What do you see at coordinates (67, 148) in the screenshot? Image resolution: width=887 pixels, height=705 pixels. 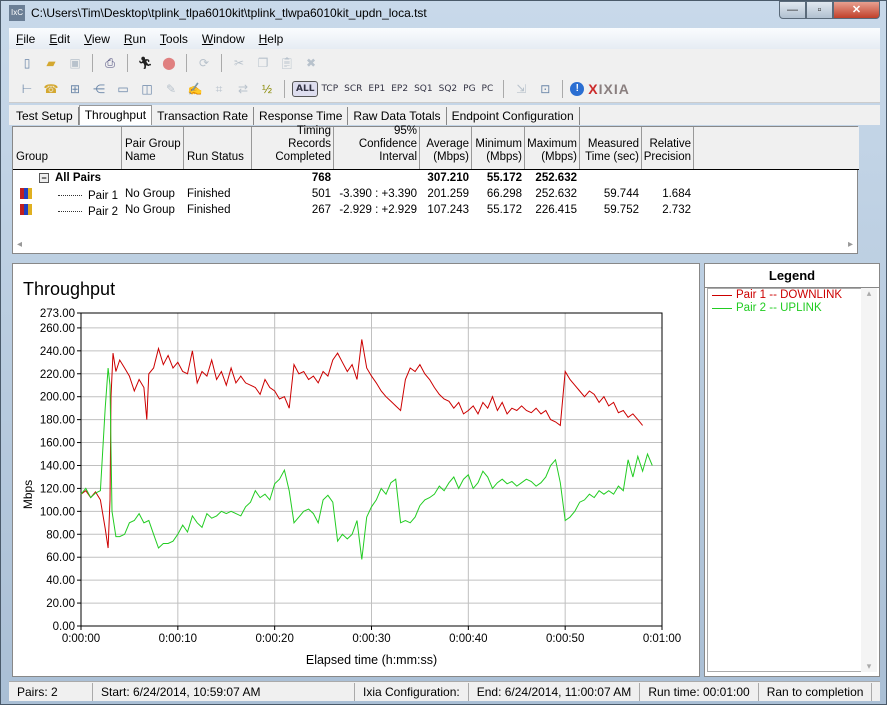 I see `column-header: Group` at bounding box center [67, 148].